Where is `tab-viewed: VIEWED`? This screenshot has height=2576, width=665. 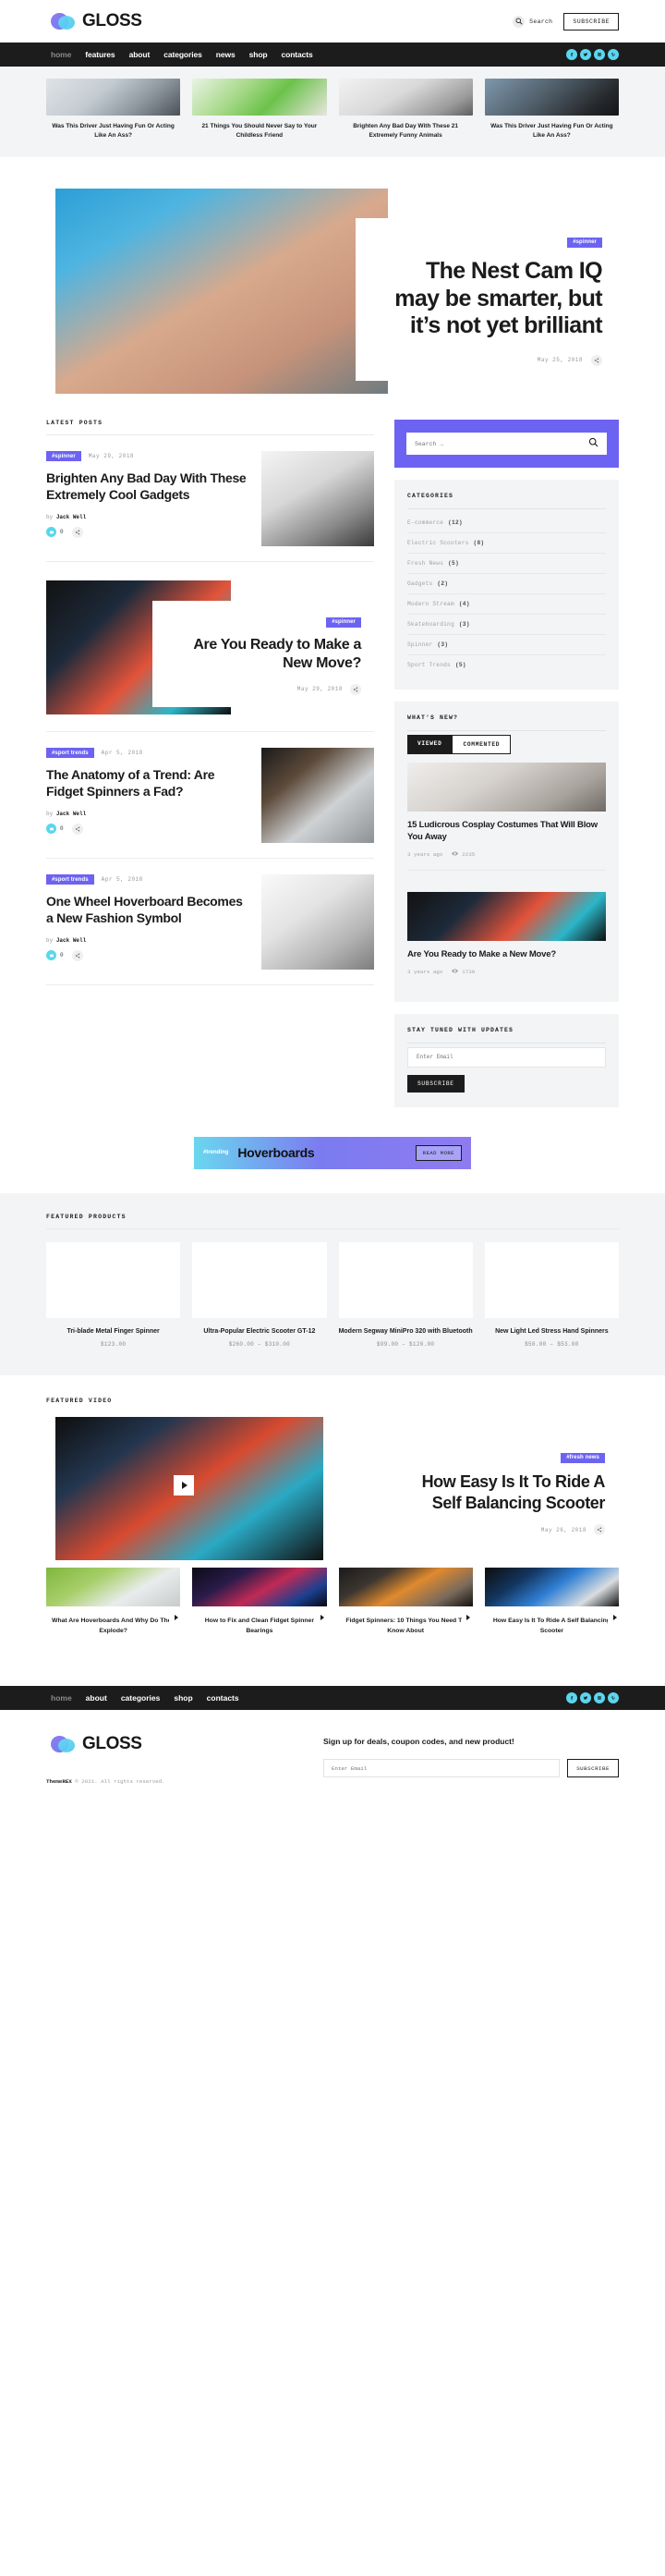 tab-viewed: VIEWED is located at coordinates (430, 745).